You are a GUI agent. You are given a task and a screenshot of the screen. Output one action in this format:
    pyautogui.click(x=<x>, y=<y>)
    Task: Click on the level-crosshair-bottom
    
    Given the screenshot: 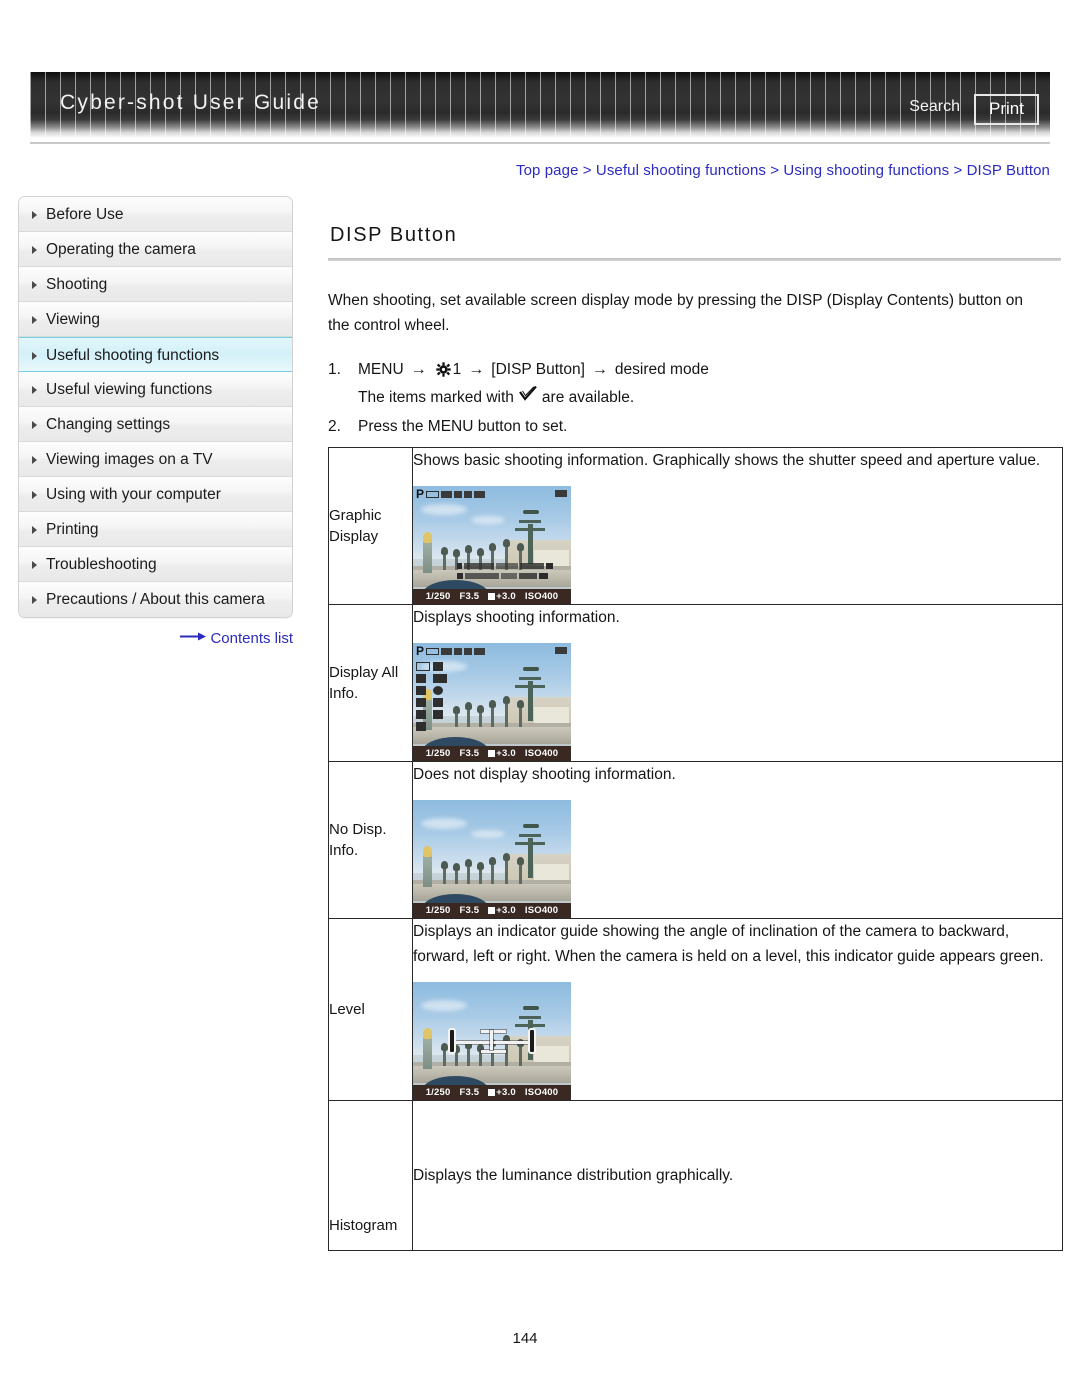 What is the action you would take?
    pyautogui.click(x=493, y=1052)
    